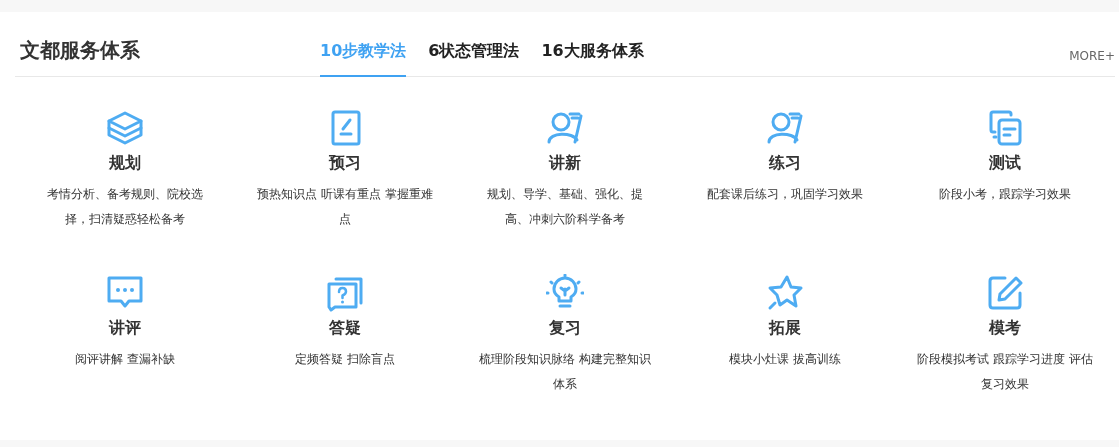 The width and height of the screenshot is (1119, 447). Describe the element at coordinates (565, 328) in the screenshot. I see `item-title: 复习` at that location.